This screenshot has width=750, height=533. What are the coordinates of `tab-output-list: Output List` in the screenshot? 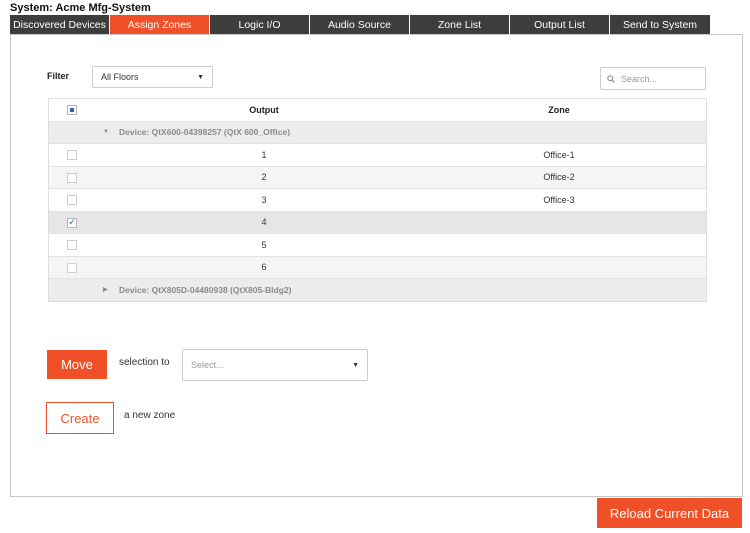 It's located at (560, 24).